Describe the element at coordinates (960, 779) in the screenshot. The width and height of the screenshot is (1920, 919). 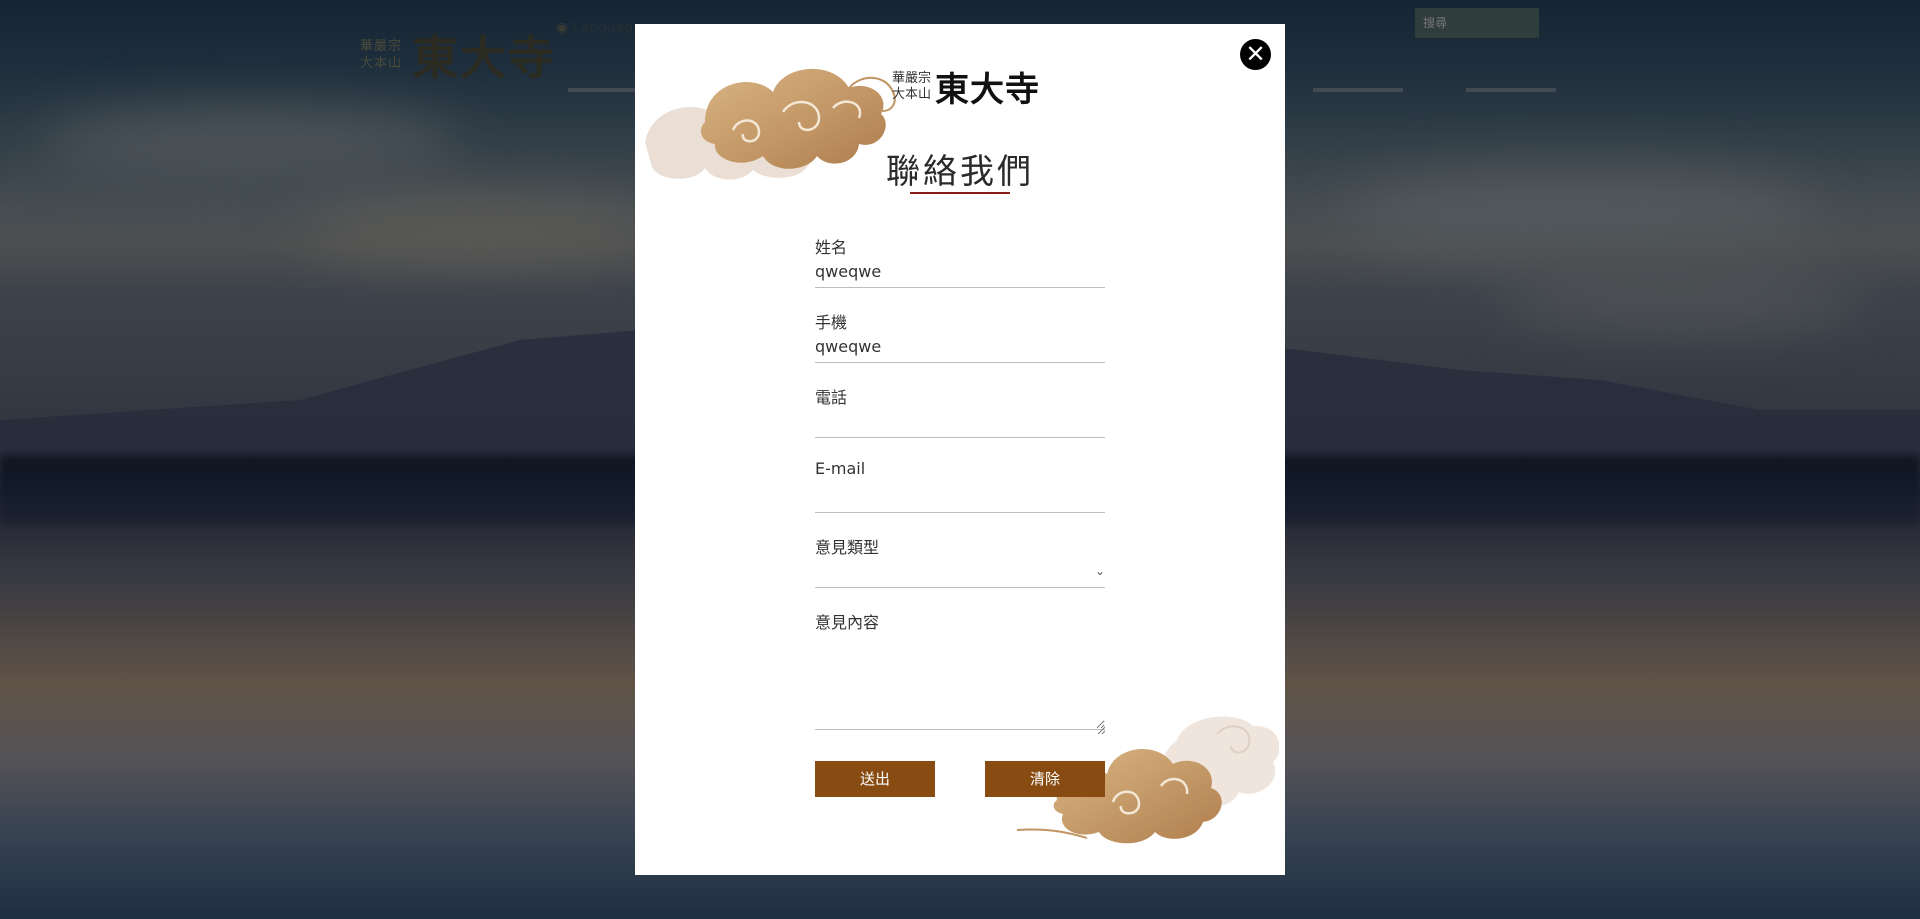
I see `form-actions: 送出 清除` at that location.